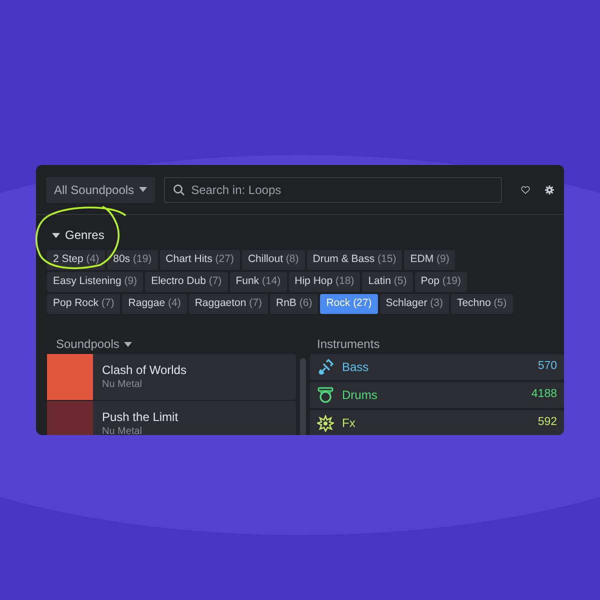 This screenshot has height=600, width=600. Describe the element at coordinates (186, 282) in the screenshot. I see `genre-tag: Electro Dub (7)` at that location.